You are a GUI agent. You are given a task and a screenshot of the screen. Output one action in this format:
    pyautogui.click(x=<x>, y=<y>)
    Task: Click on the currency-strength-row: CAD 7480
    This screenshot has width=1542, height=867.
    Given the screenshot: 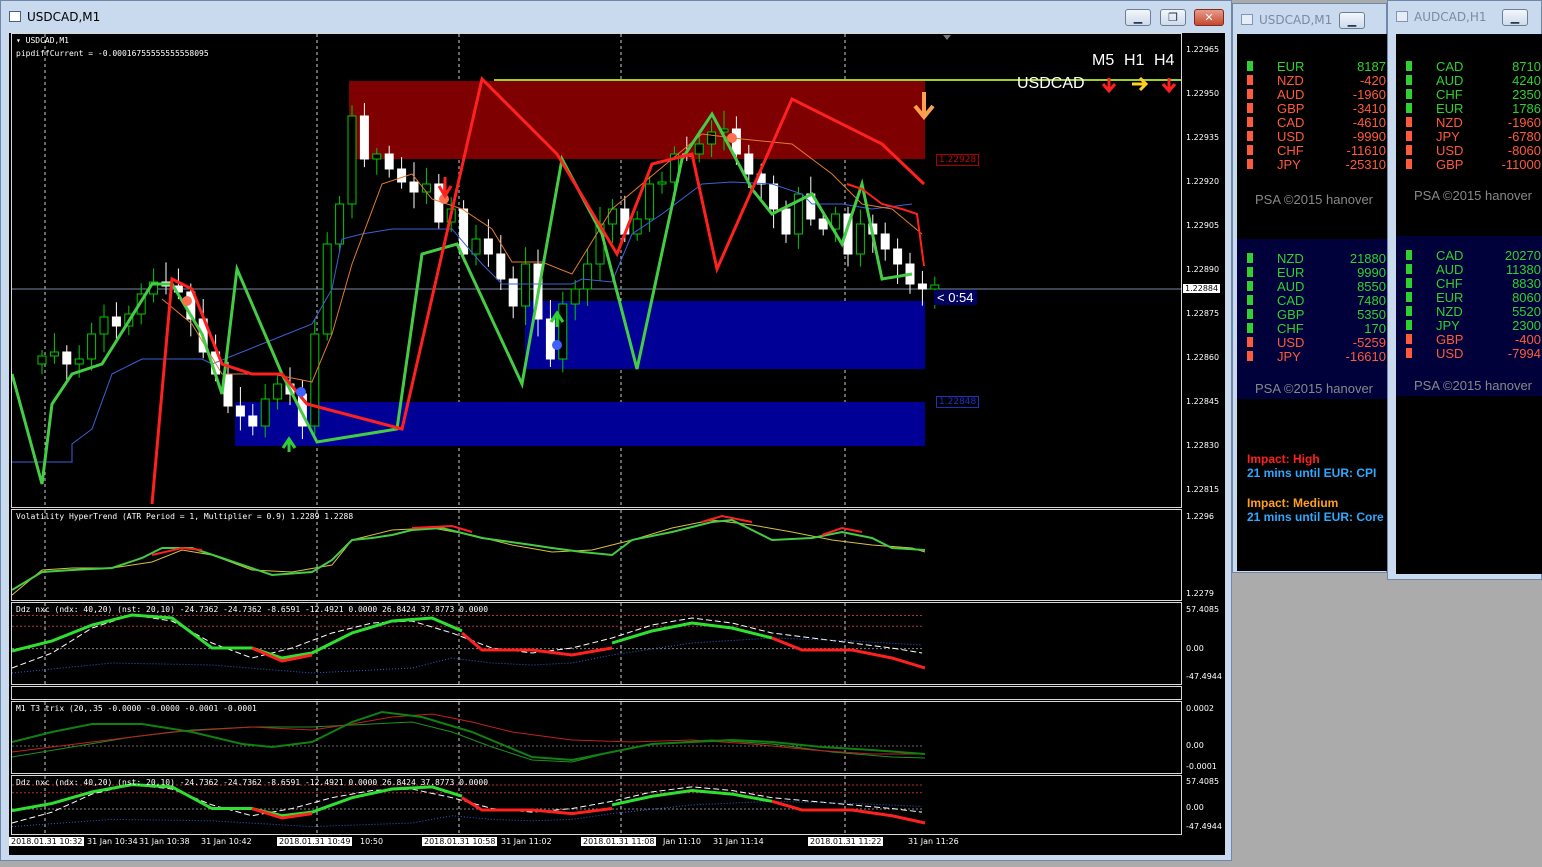 What is the action you would take?
    pyautogui.click(x=1317, y=300)
    